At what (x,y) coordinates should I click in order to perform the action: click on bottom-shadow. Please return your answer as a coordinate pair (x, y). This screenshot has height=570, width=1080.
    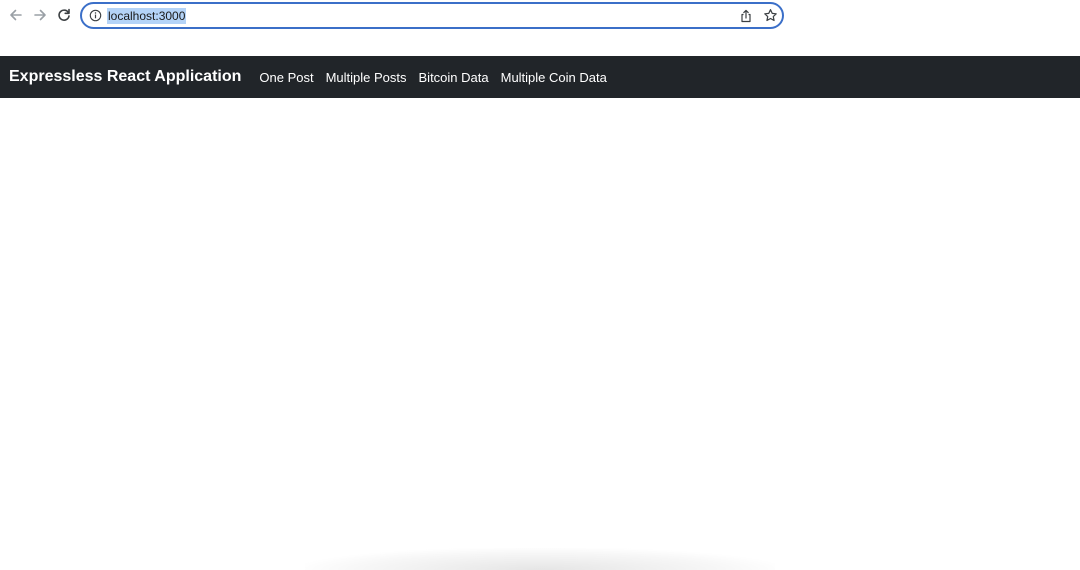
    Looking at the image, I should click on (540, 559).